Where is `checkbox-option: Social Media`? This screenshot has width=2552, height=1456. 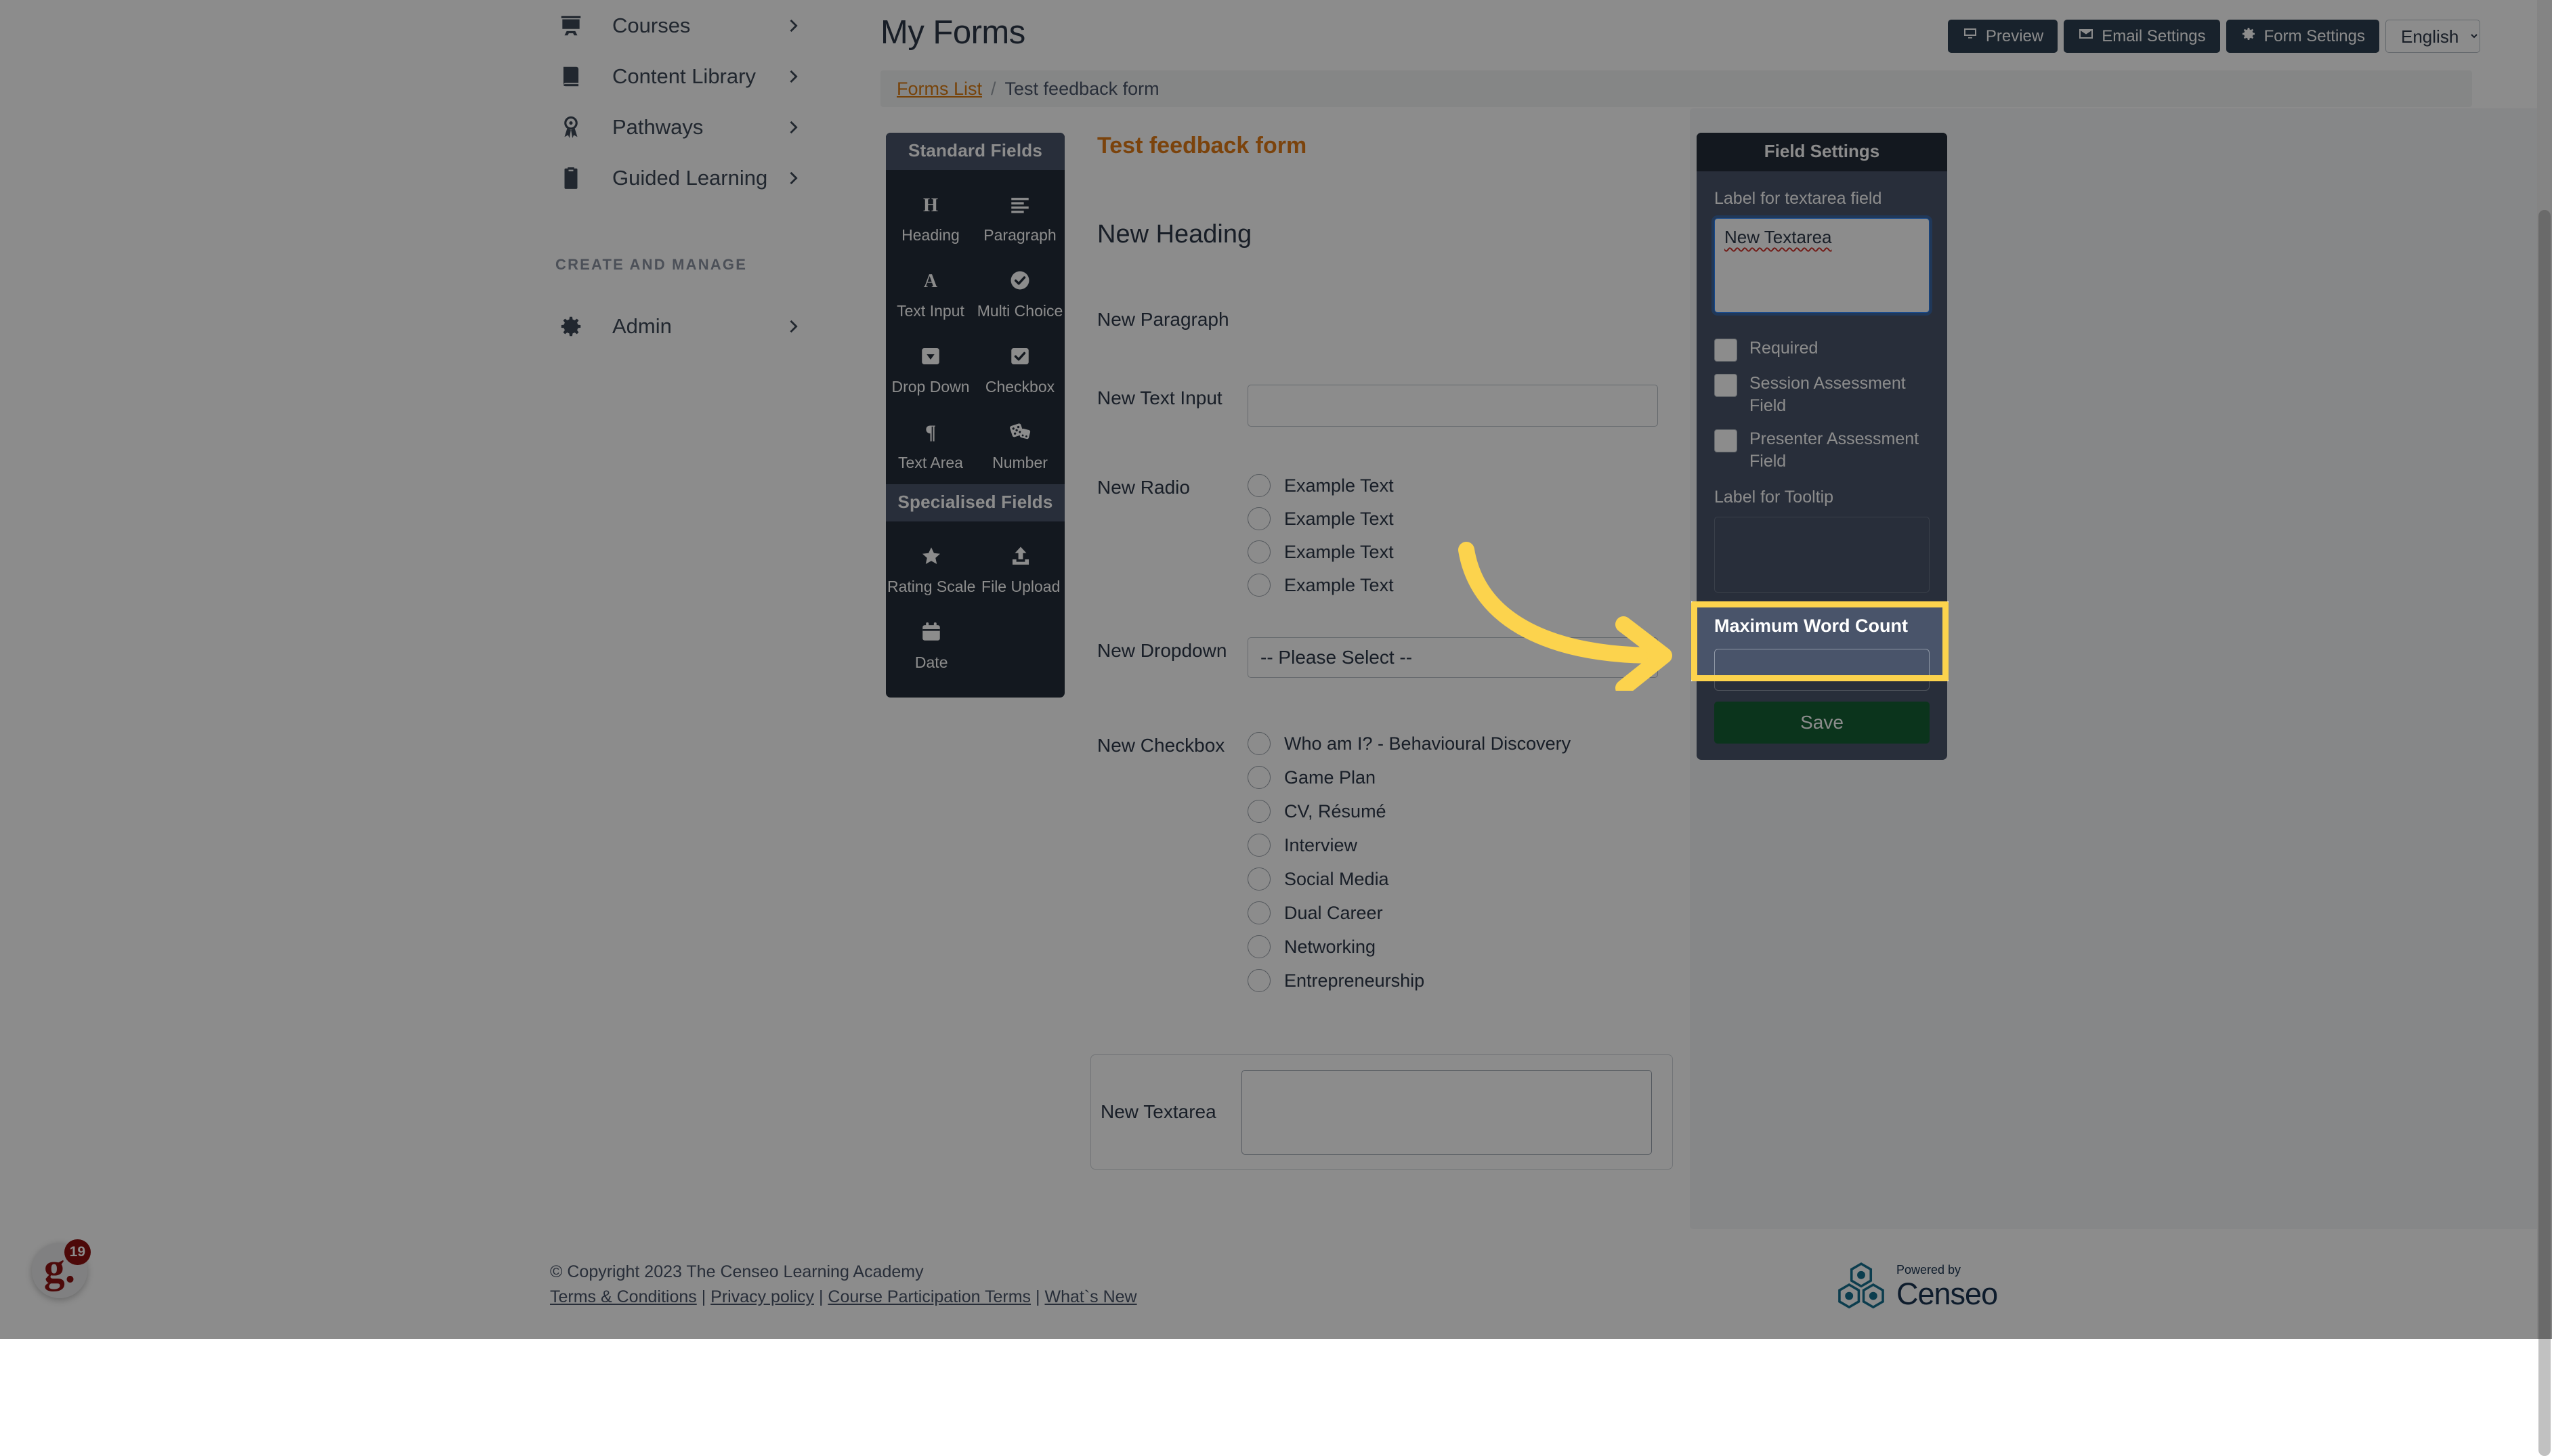
checkbox-option: Social Media is located at coordinates (1409, 880).